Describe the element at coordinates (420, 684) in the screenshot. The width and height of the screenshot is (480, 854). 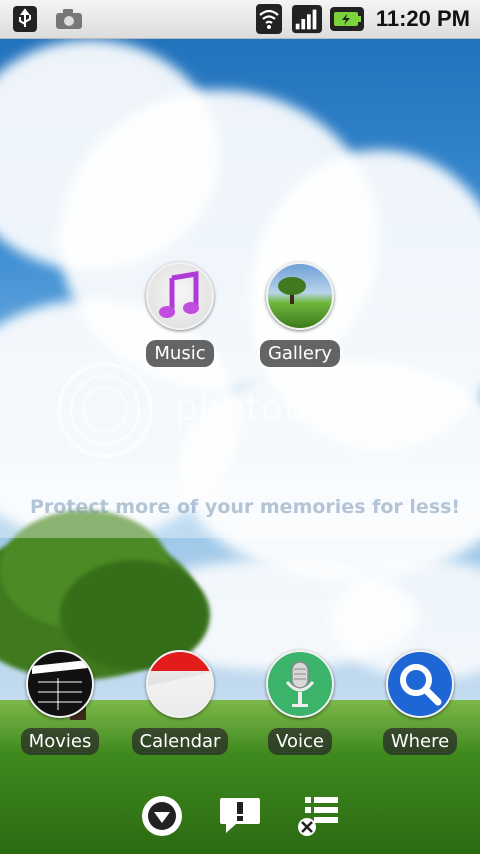
I see `search-icon` at that location.